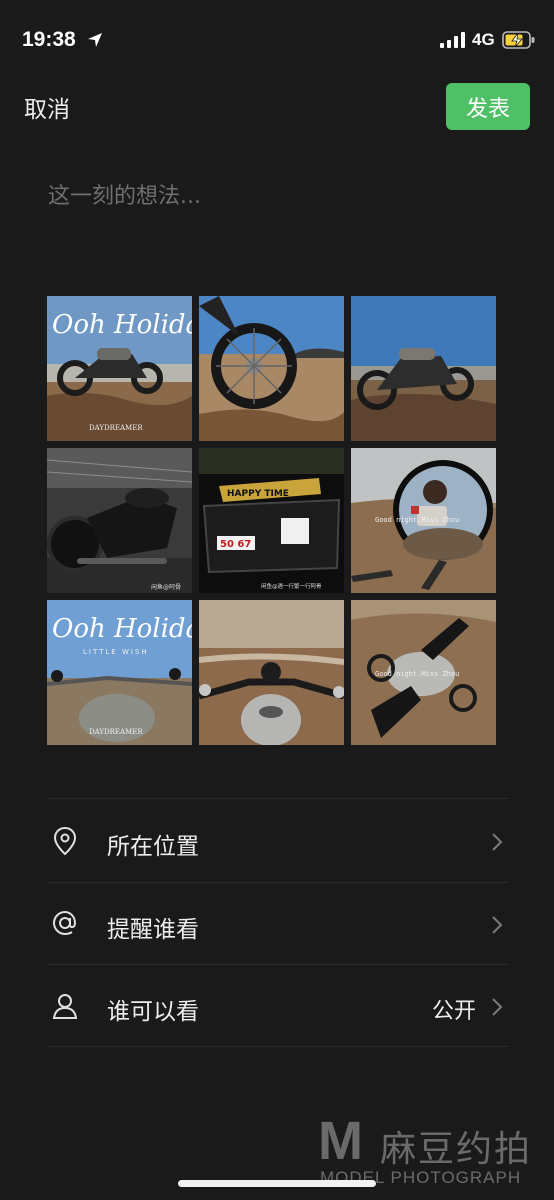  What do you see at coordinates (166, 587) in the screenshot?
I see `credit-text-1: 闲鱼@阿骨` at bounding box center [166, 587].